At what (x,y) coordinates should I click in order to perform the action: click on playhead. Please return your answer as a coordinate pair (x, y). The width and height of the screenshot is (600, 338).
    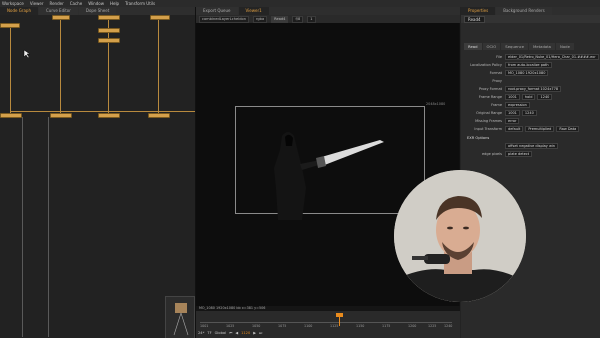
    Looking at the image, I should click on (339, 320).